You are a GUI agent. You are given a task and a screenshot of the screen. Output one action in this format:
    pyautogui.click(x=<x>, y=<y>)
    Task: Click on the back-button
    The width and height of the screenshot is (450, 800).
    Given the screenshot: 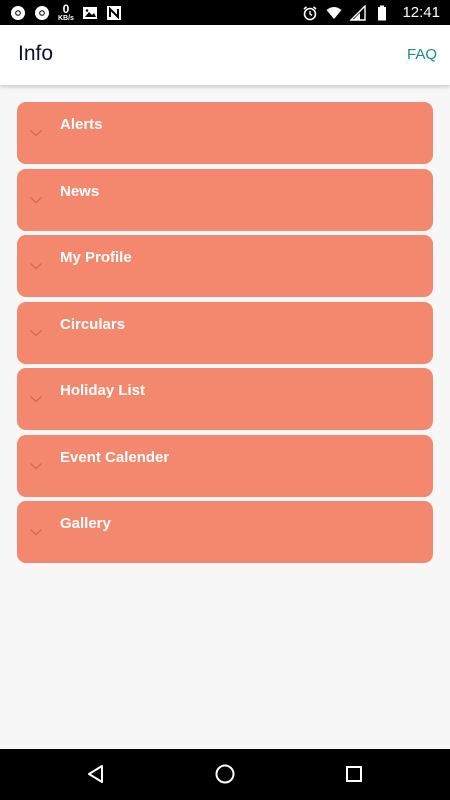 What is the action you would take?
    pyautogui.click(x=96, y=774)
    